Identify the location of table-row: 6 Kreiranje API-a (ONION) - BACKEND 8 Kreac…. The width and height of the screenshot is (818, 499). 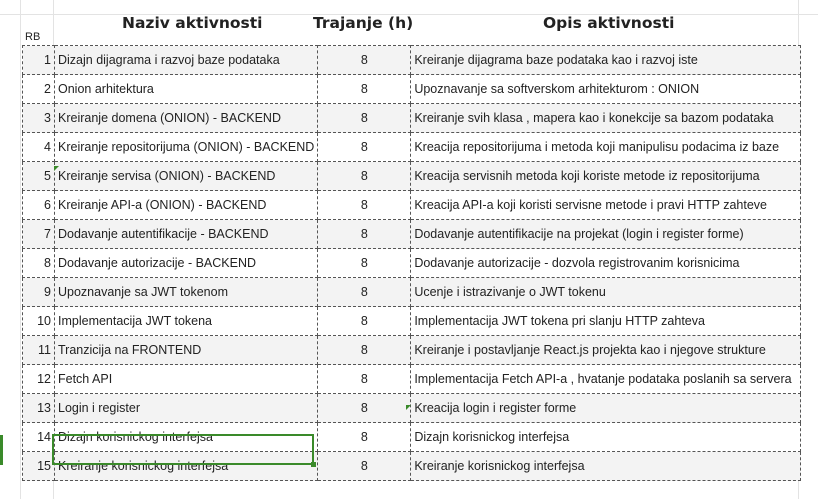
(412, 205).